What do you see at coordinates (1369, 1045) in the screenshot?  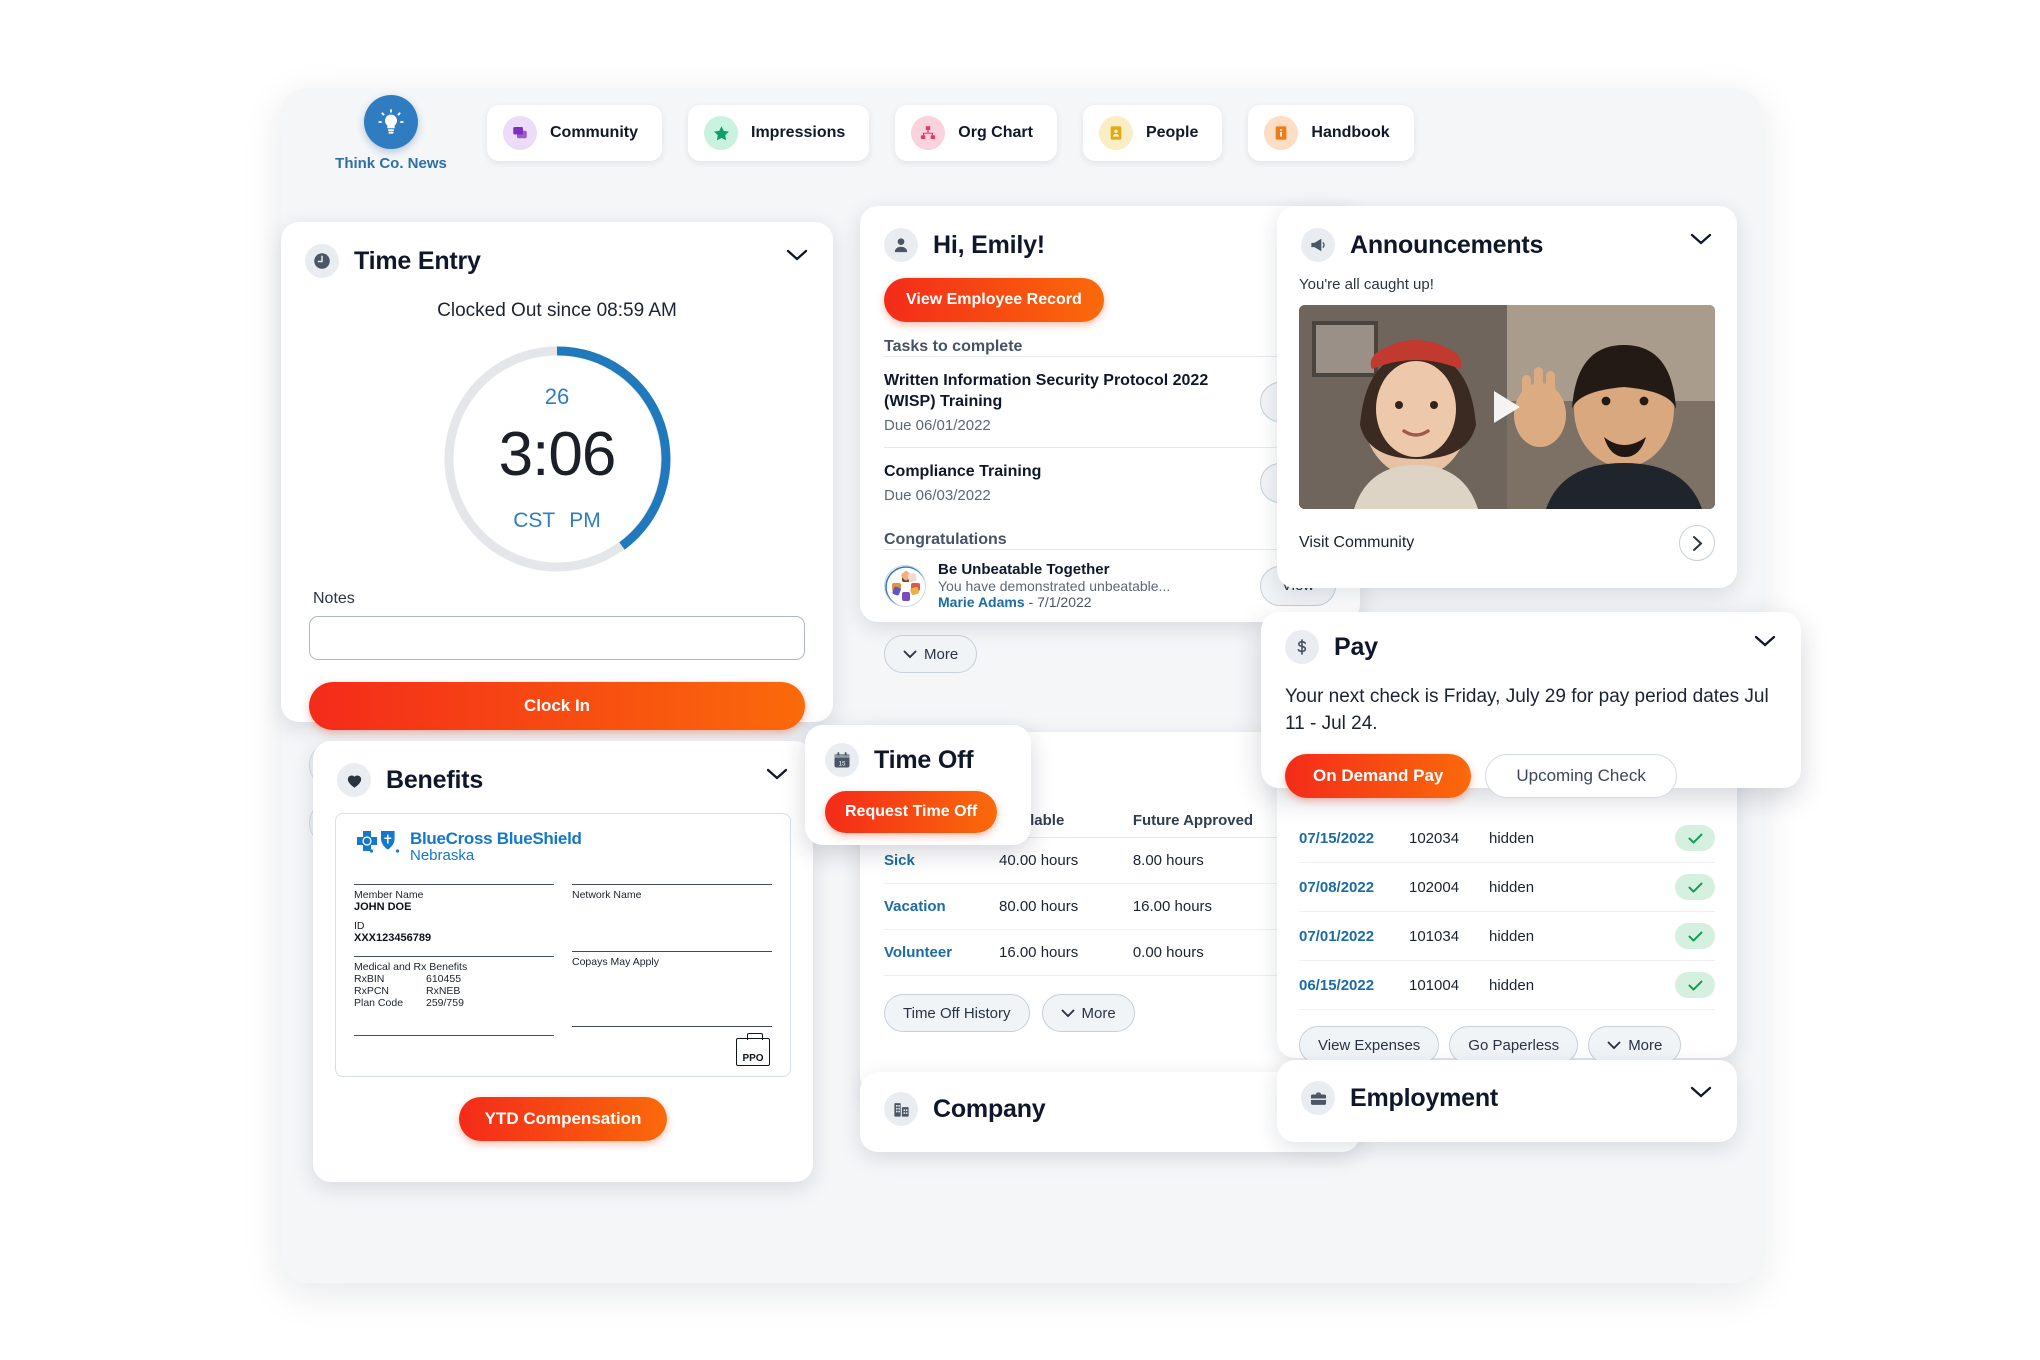 I see `view-expenses-button: View Expenses` at bounding box center [1369, 1045].